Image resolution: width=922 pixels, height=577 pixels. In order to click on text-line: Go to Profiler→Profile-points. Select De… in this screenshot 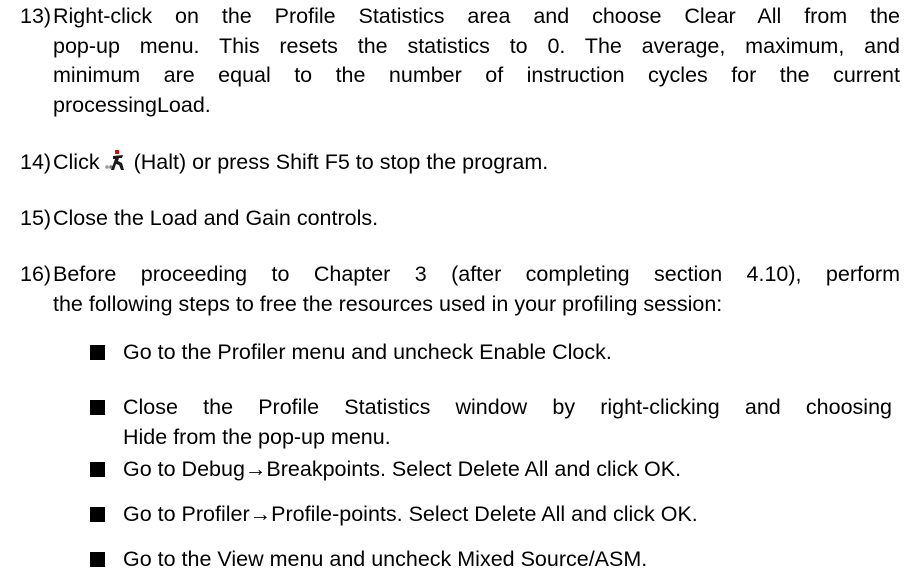, I will do `click(410, 514)`.